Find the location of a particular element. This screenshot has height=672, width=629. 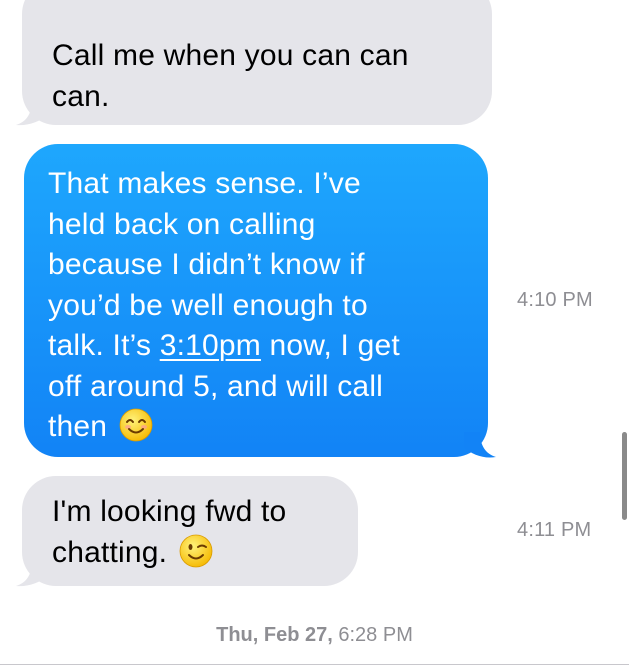

message-timestamp: 4:10 PM is located at coordinates (555, 300).